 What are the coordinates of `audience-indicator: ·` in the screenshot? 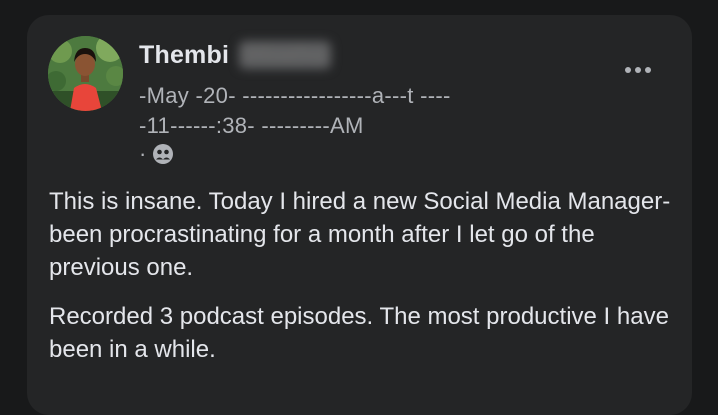 It's located at (156, 154).